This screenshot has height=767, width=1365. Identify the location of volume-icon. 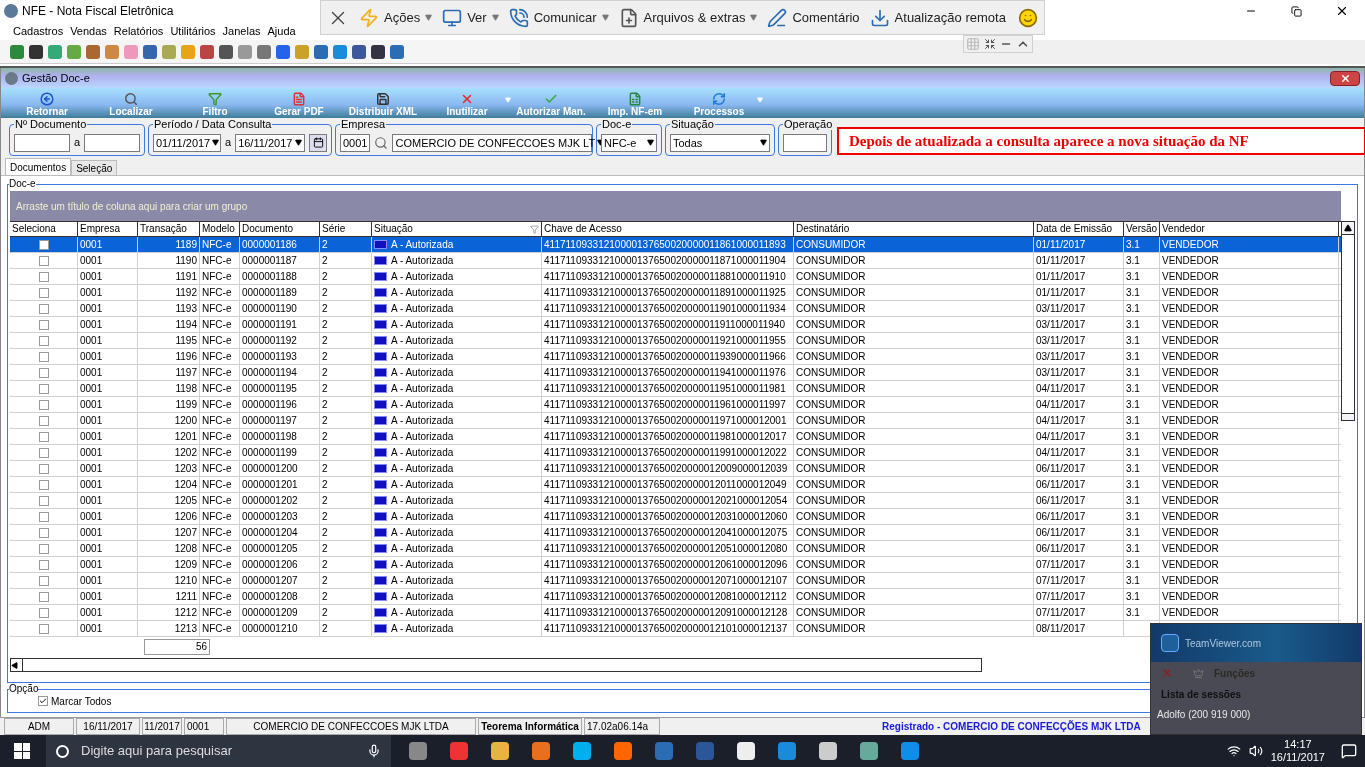
(1255, 751).